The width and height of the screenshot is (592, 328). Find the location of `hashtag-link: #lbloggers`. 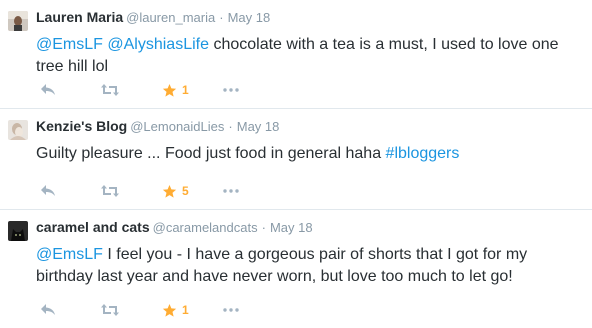

hashtag-link: #lbloggers is located at coordinates (423, 153).